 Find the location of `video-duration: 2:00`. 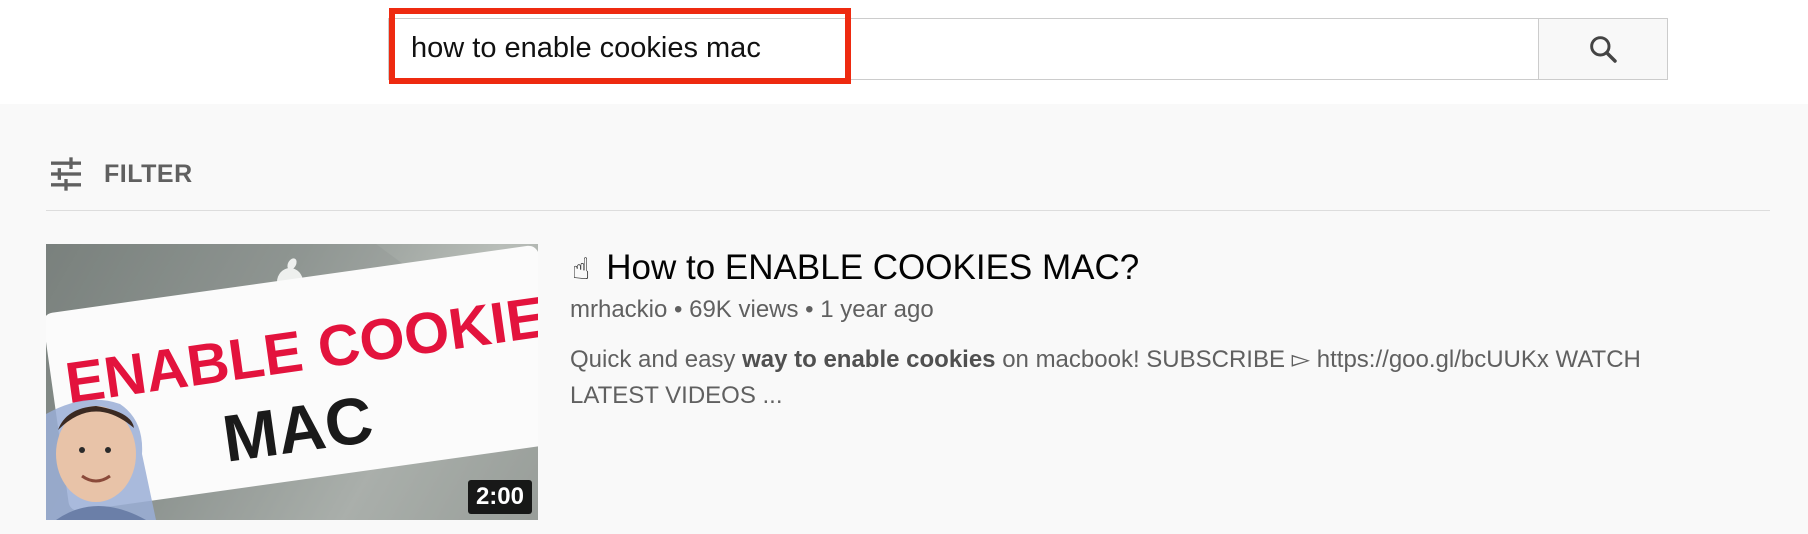

video-duration: 2:00 is located at coordinates (499, 497).